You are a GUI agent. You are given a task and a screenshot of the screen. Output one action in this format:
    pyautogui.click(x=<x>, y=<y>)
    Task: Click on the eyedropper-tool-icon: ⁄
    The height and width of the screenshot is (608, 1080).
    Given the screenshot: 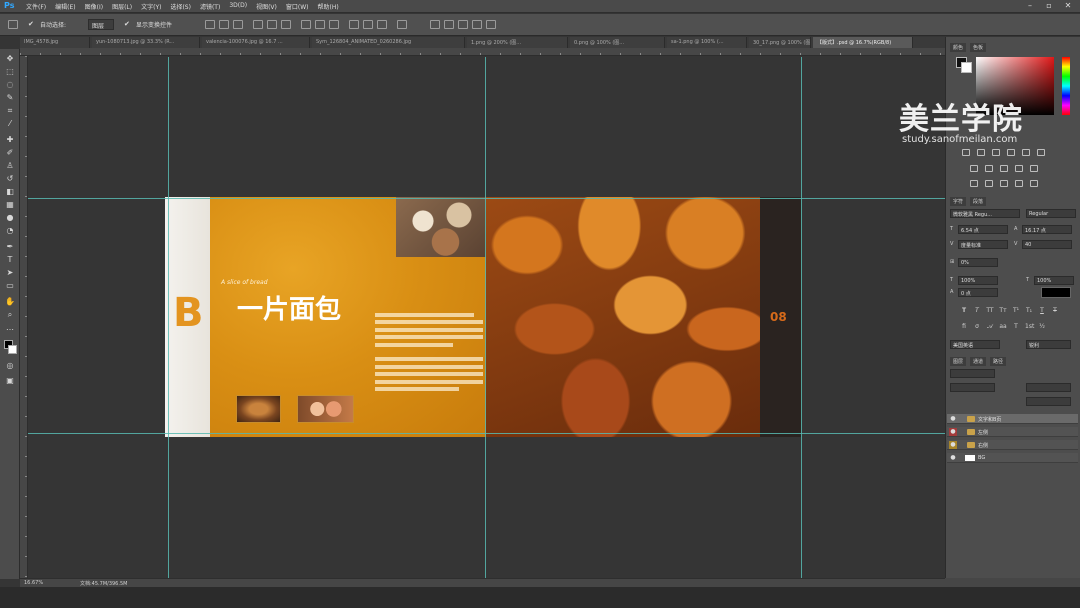 What is the action you would take?
    pyautogui.click(x=10, y=123)
    